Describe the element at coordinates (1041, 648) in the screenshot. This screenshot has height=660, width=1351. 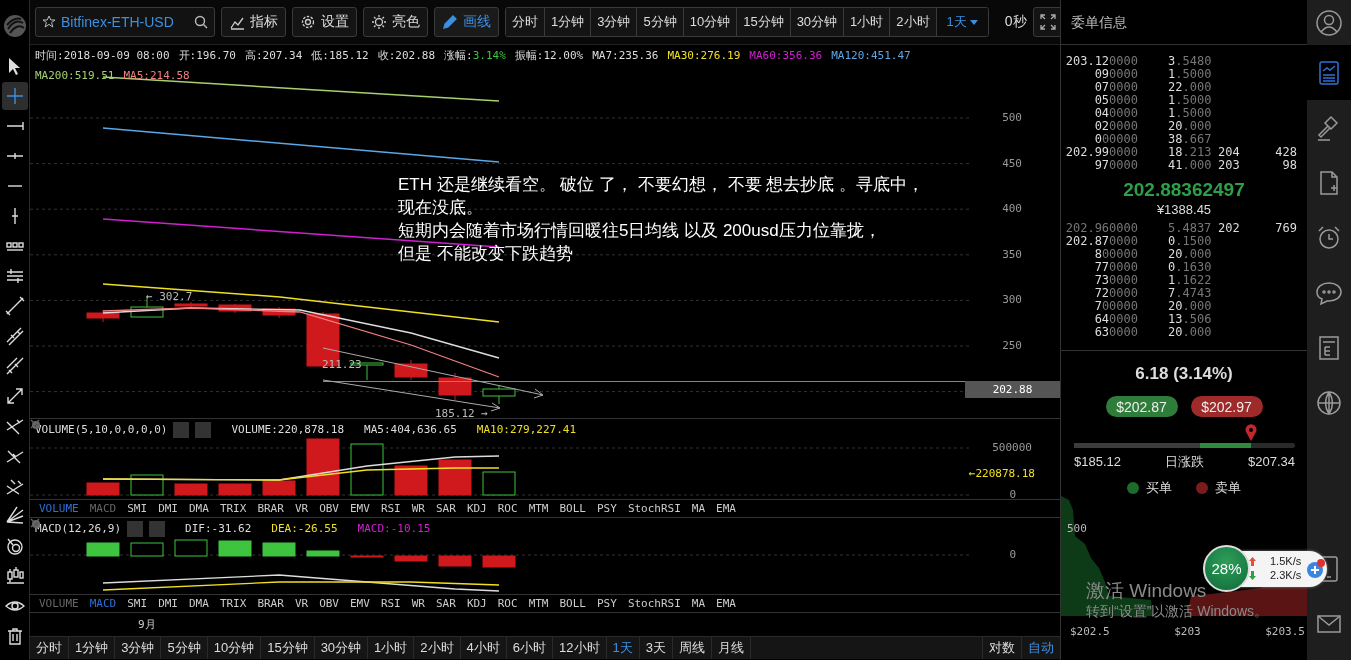
I see `scale-mode-button: 自动` at that location.